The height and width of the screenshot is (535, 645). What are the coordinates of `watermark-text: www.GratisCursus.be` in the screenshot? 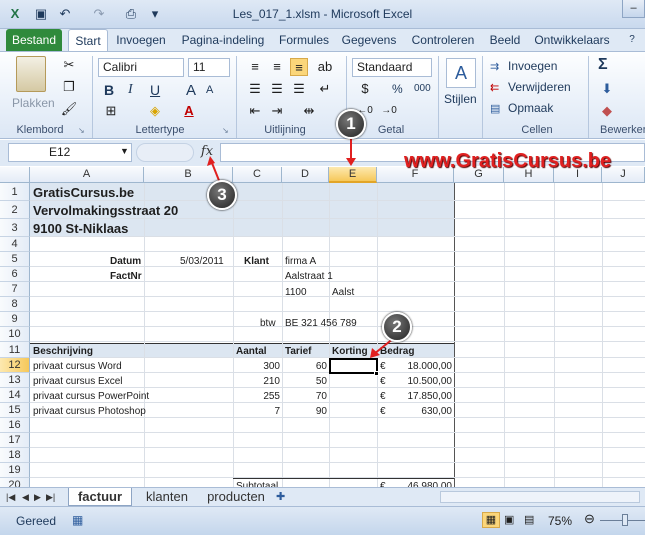 It's located at (508, 161).